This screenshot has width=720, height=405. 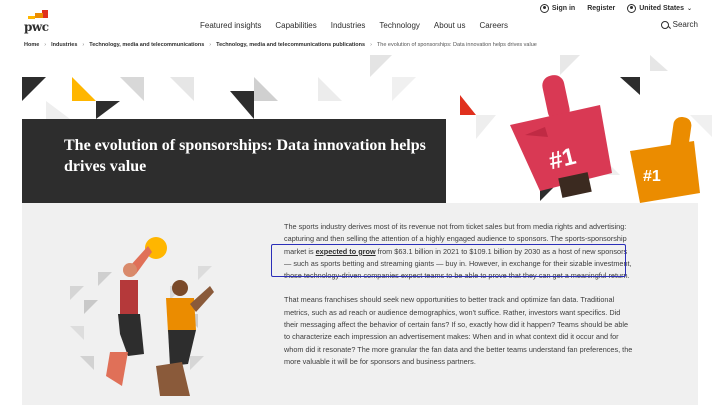 I want to click on register-link: Register, so click(x=601, y=8).